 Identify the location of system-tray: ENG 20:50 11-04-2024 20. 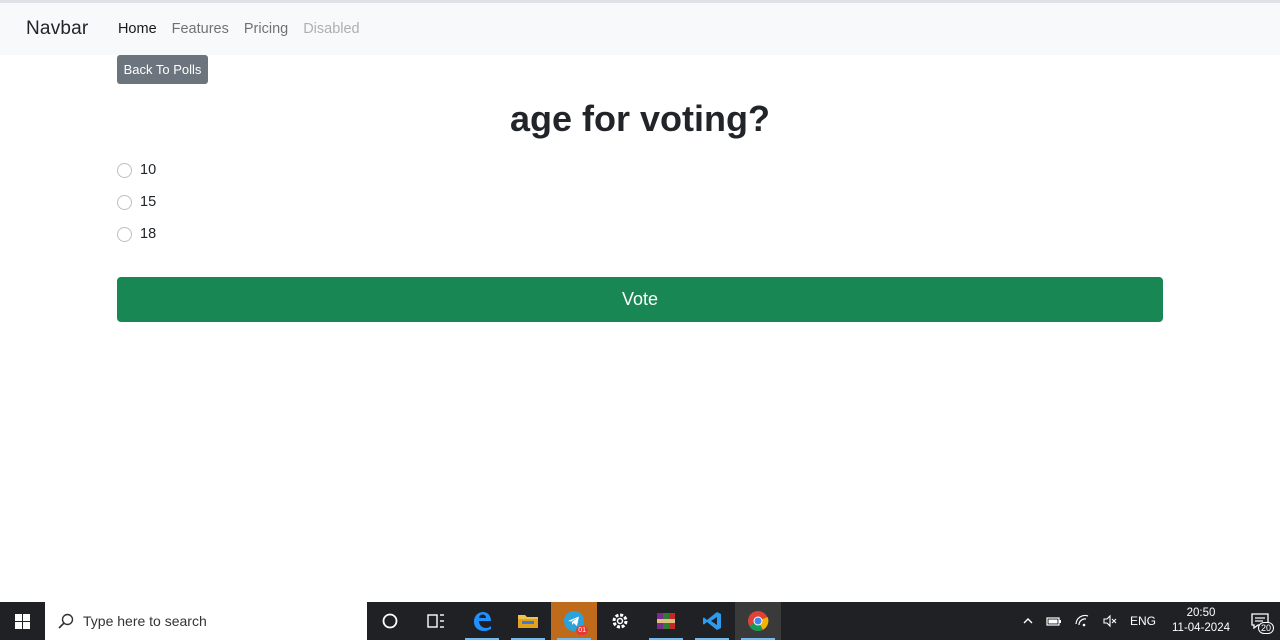
(1148, 621).